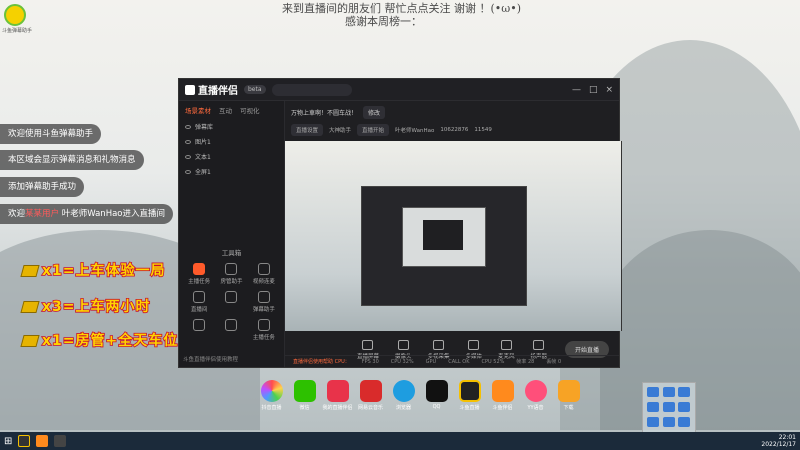 The width and height of the screenshot is (800, 450). Describe the element at coordinates (271, 395) in the screenshot. I see `desktop-icon: 抖音直播` at that location.